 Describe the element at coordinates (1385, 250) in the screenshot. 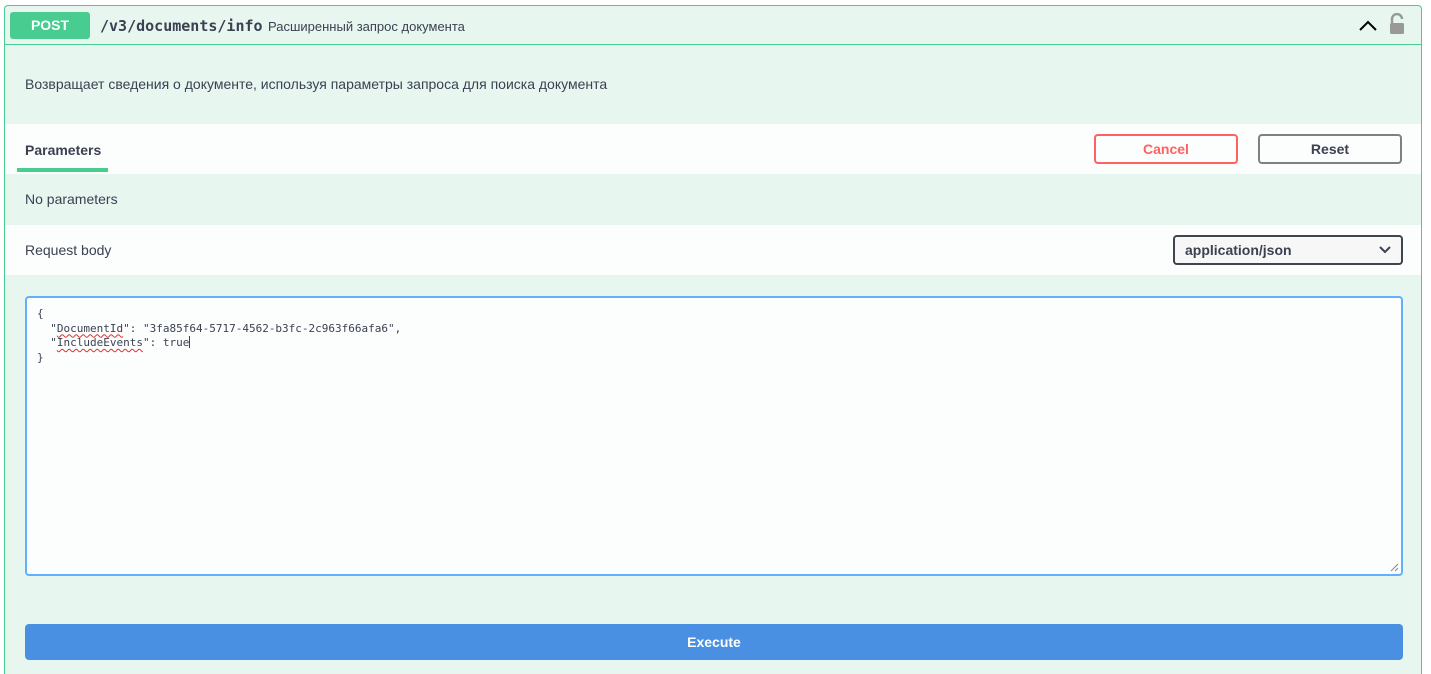

I see `chevron-down-icon` at that location.